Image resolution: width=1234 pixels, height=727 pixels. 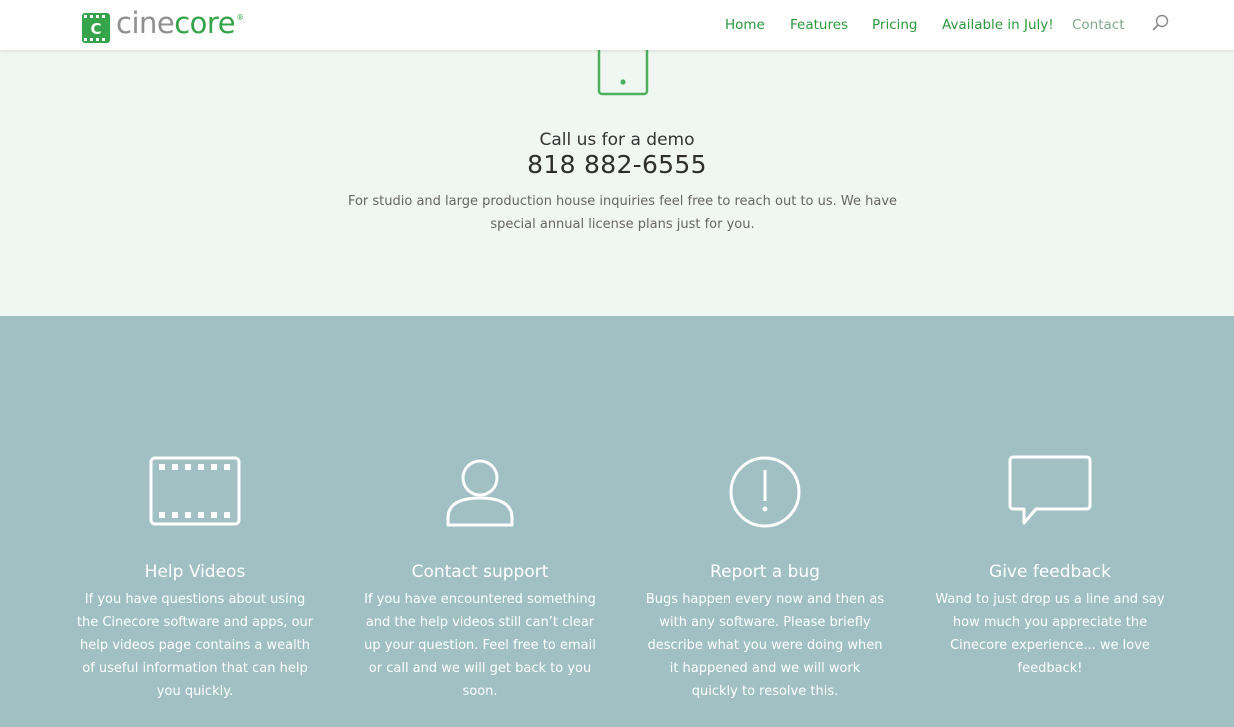 What do you see at coordinates (1050, 490) in the screenshot?
I see `speech-bubble-icon` at bounding box center [1050, 490].